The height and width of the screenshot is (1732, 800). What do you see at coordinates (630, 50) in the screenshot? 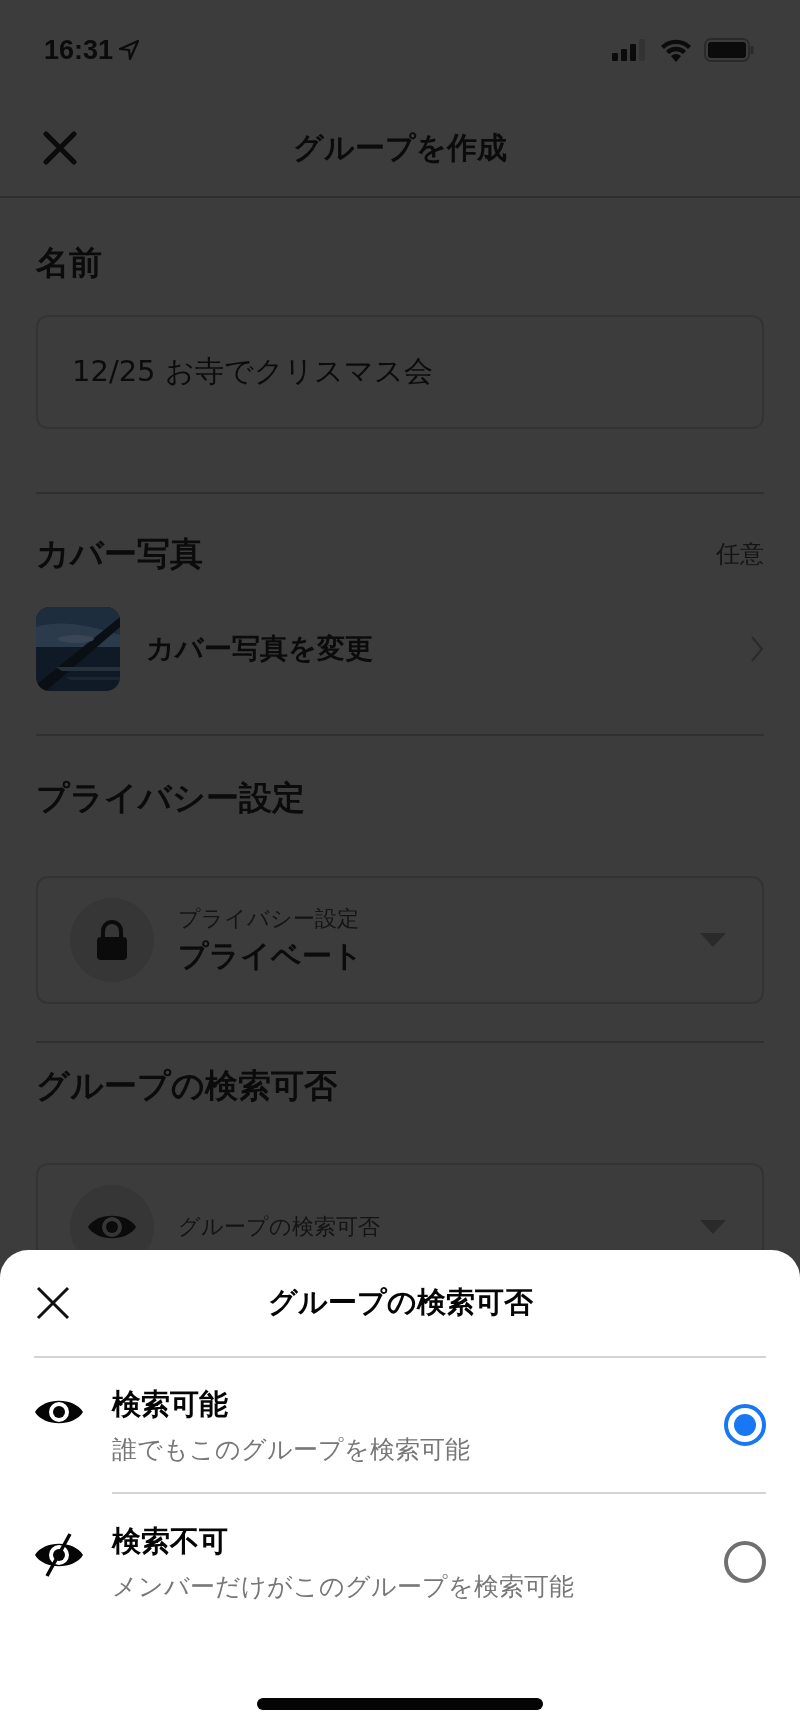
I see `signal-icon` at bounding box center [630, 50].